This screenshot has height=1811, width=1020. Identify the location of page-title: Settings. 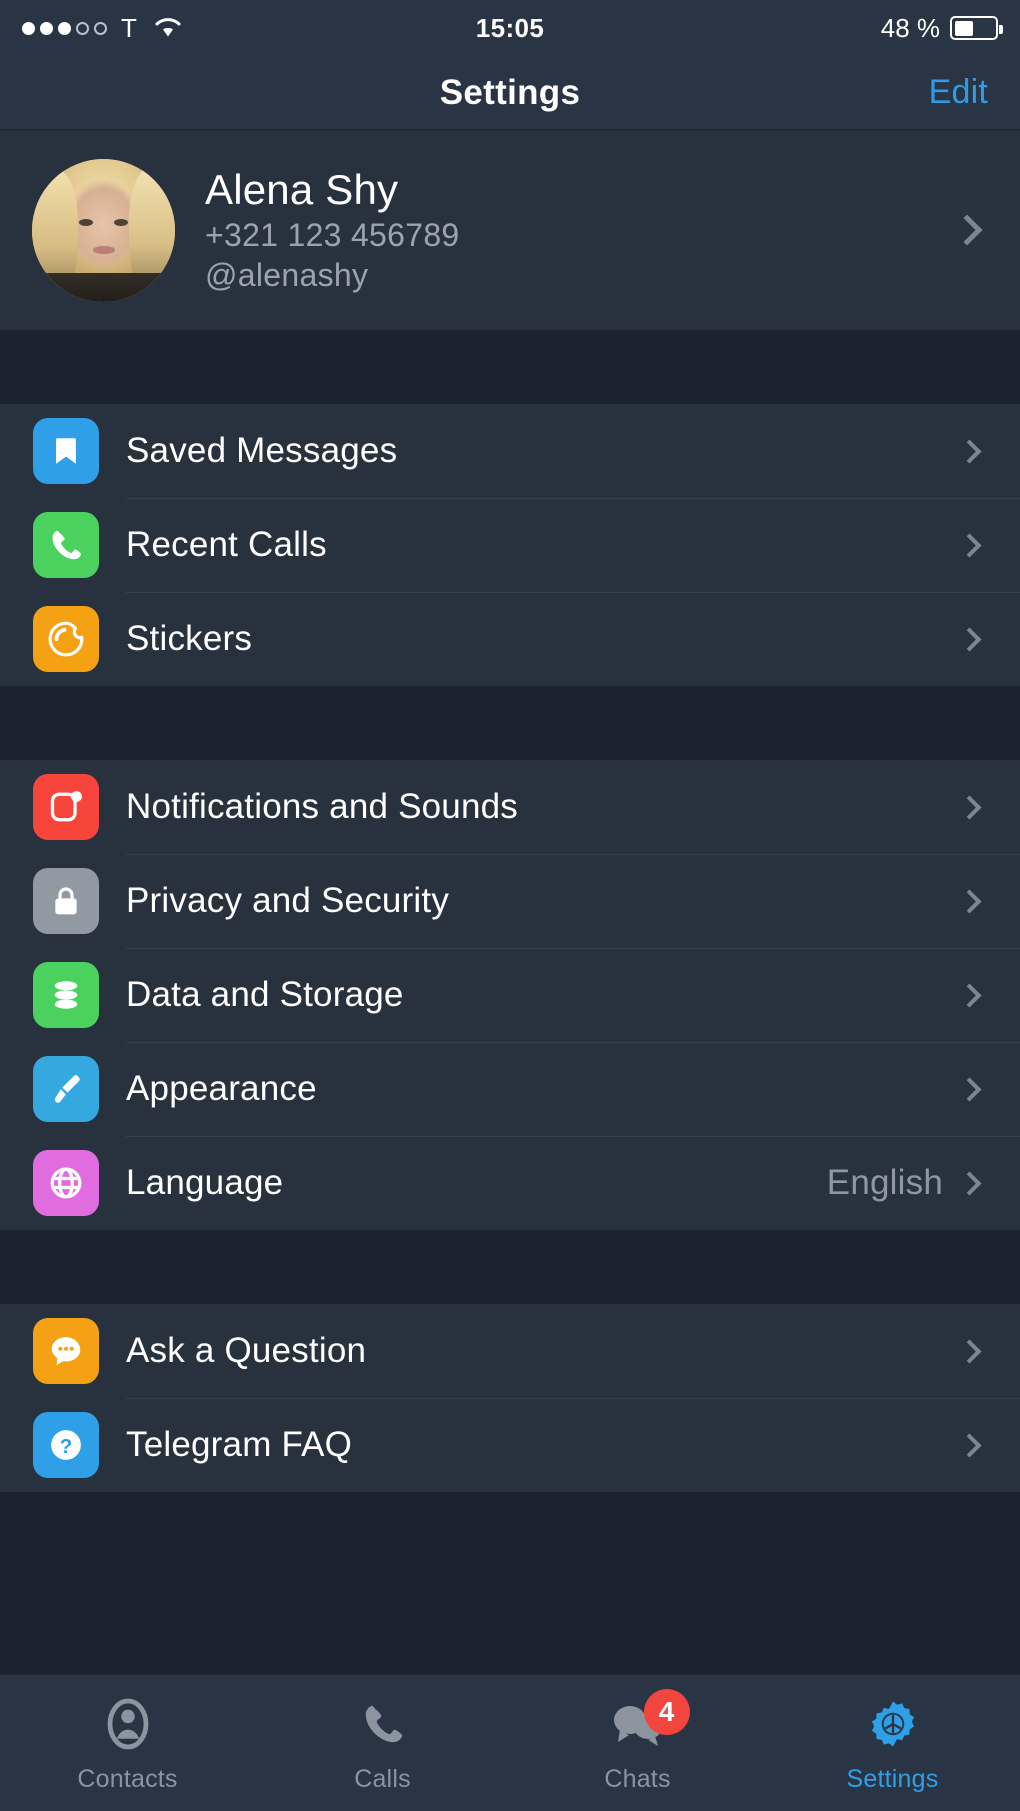
(510, 92).